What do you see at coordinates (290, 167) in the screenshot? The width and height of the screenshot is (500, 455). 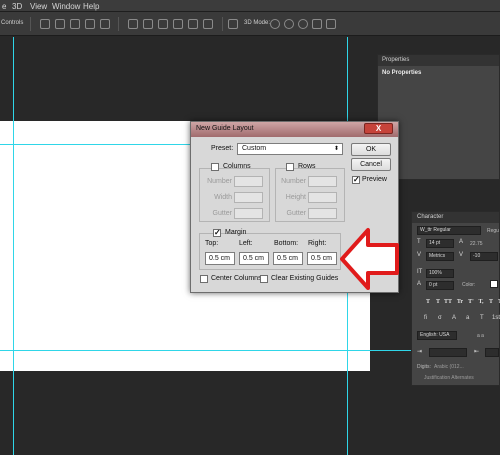 I see `rows-checkbox` at bounding box center [290, 167].